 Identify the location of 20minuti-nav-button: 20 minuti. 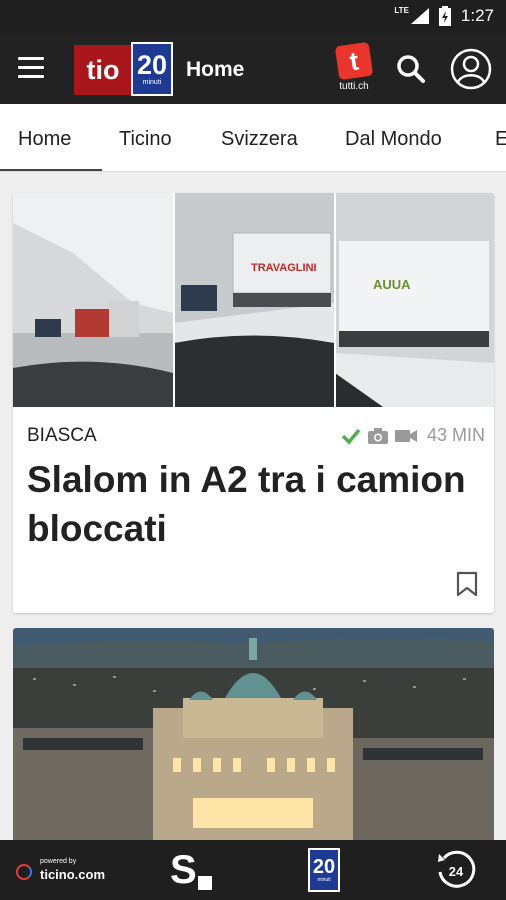
(324, 870).